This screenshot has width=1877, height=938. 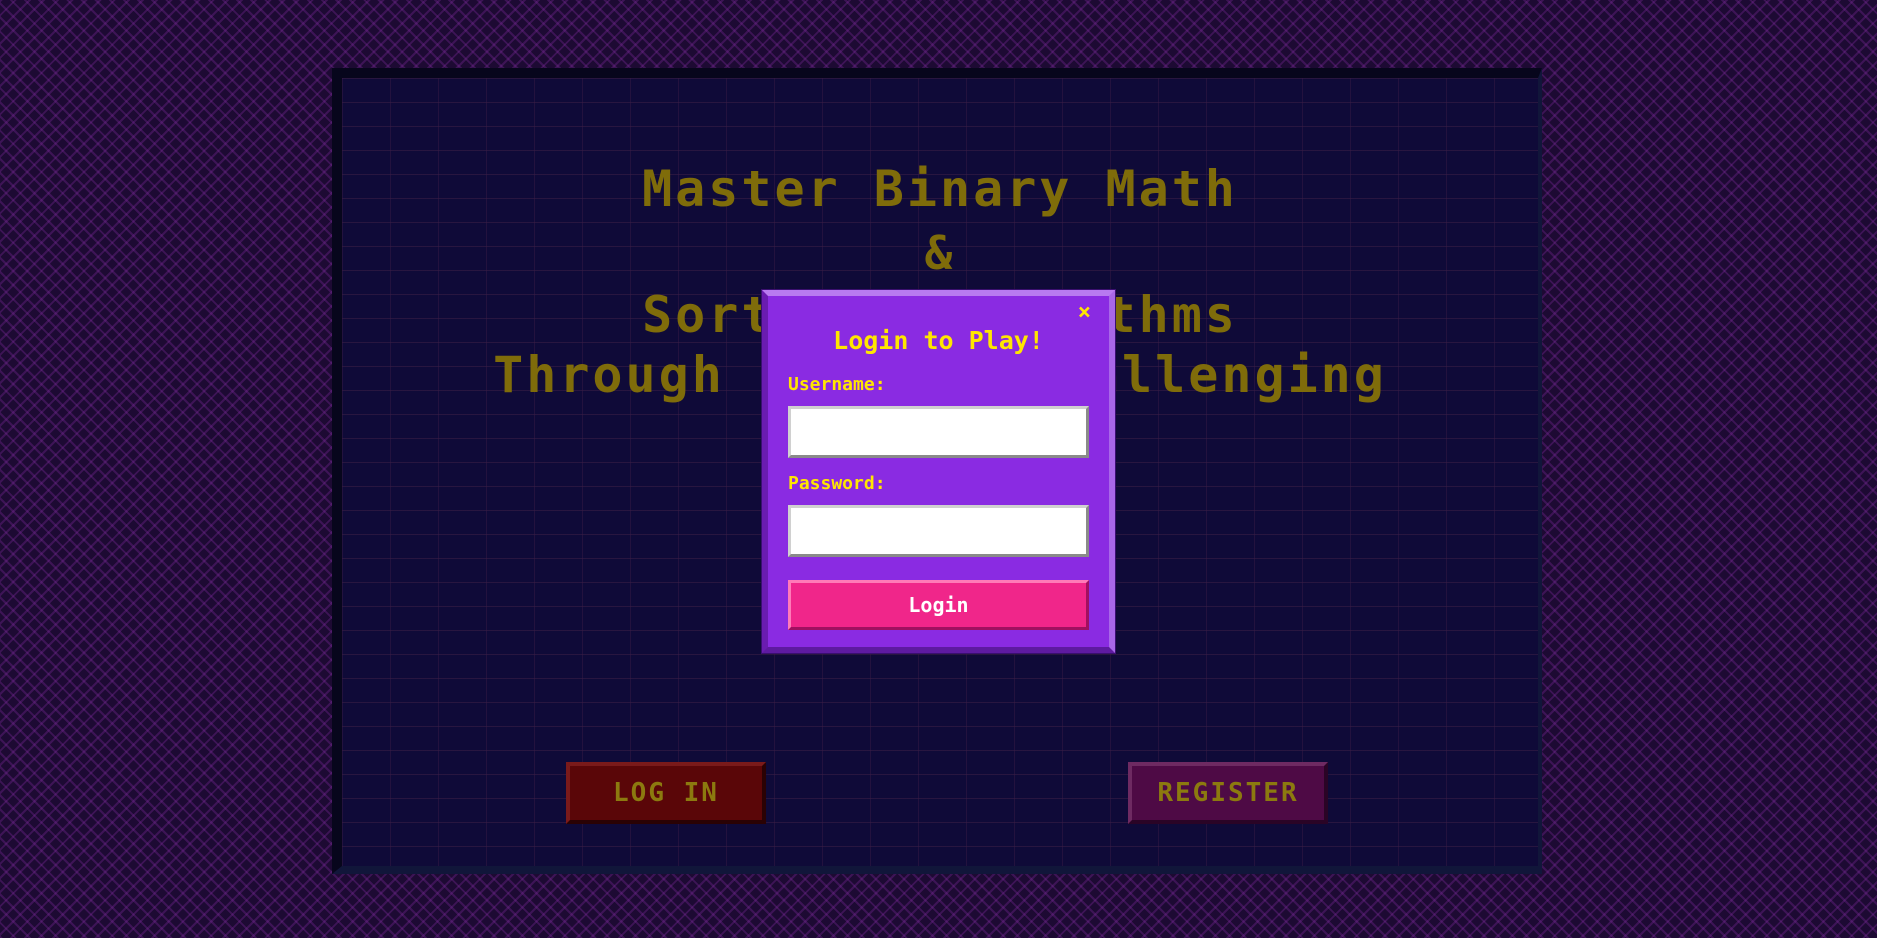 I want to click on login-submit-button: Login, so click(x=938, y=605).